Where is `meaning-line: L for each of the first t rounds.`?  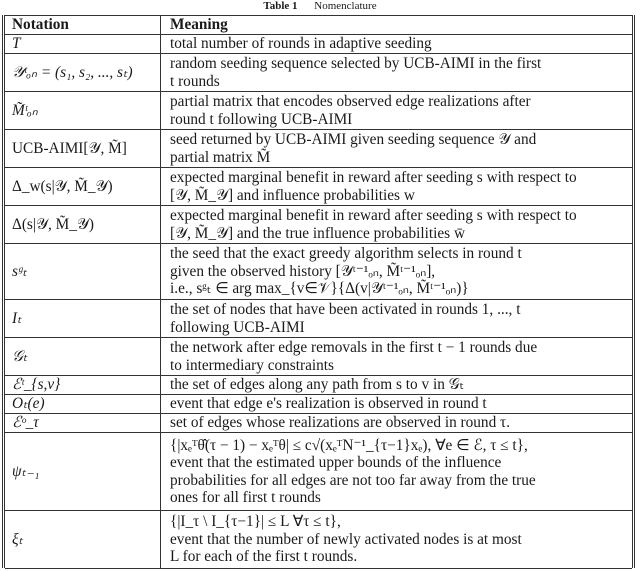
meaning-line: L for each of the first t rounds. is located at coordinates (264, 557).